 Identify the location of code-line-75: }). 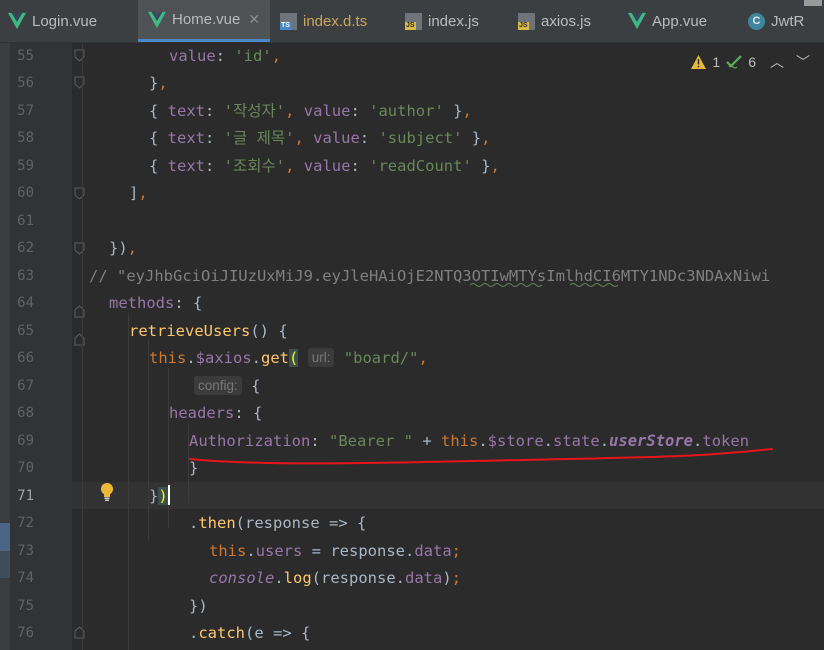
(198, 606).